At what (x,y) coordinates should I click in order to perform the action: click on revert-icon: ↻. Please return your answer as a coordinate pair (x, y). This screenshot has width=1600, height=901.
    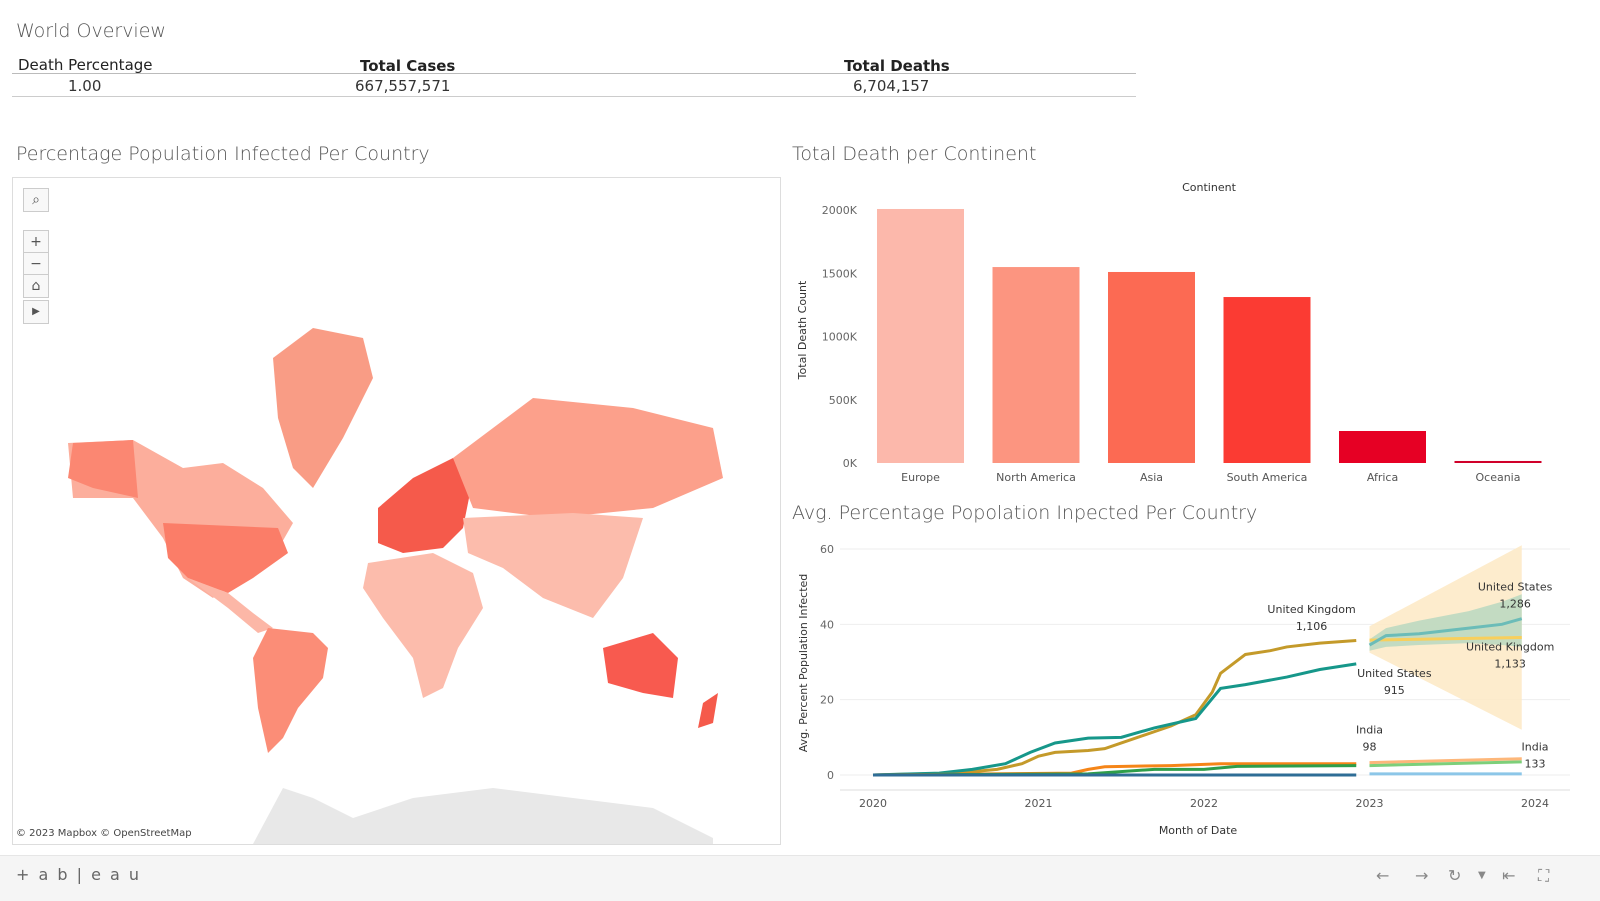
    Looking at the image, I should click on (1454, 875).